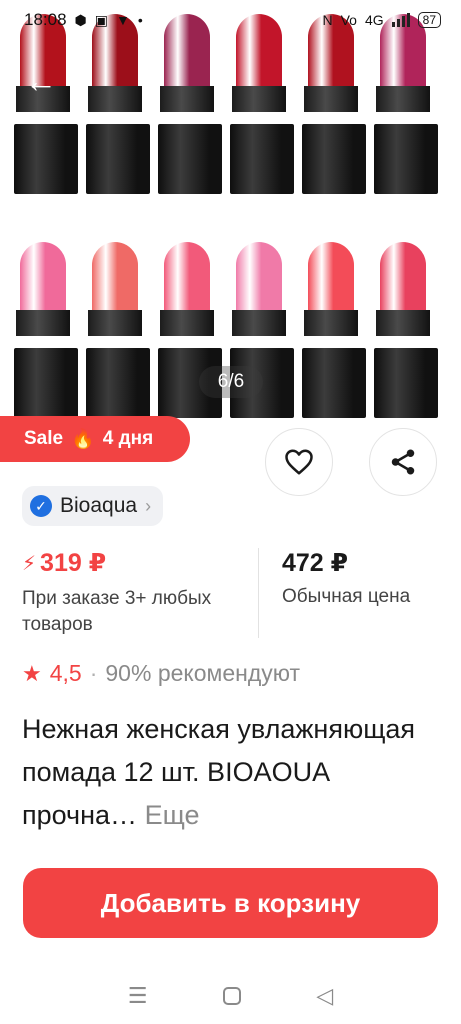 This screenshot has width=461, height=1024. I want to click on regular-price-value: 472 ₽, so click(315, 563).